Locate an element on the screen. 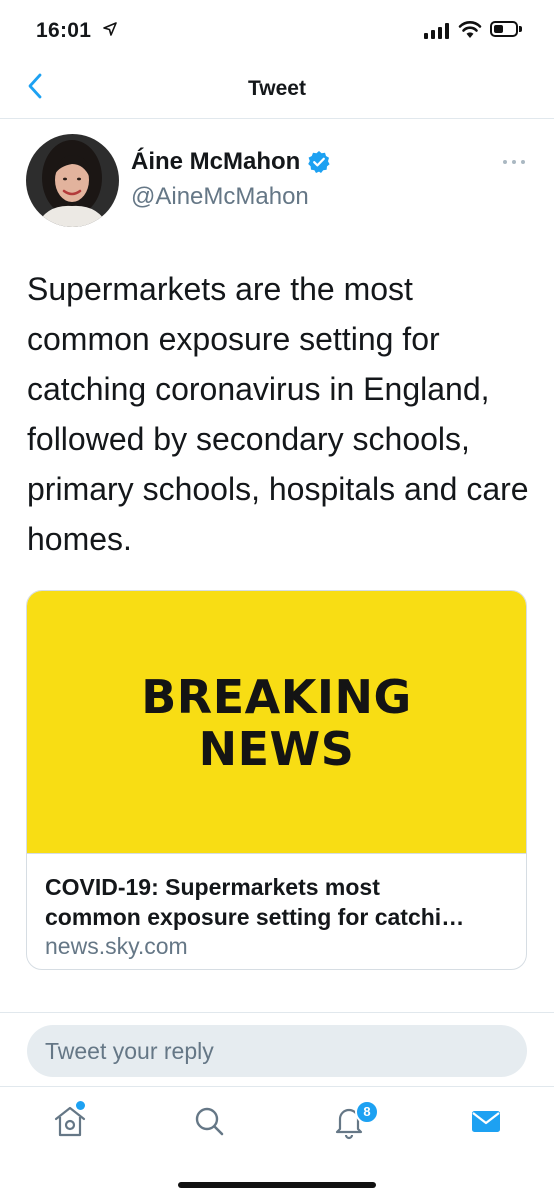 The width and height of the screenshot is (554, 1201). notifications-badge: 8 is located at coordinates (367, 1112).